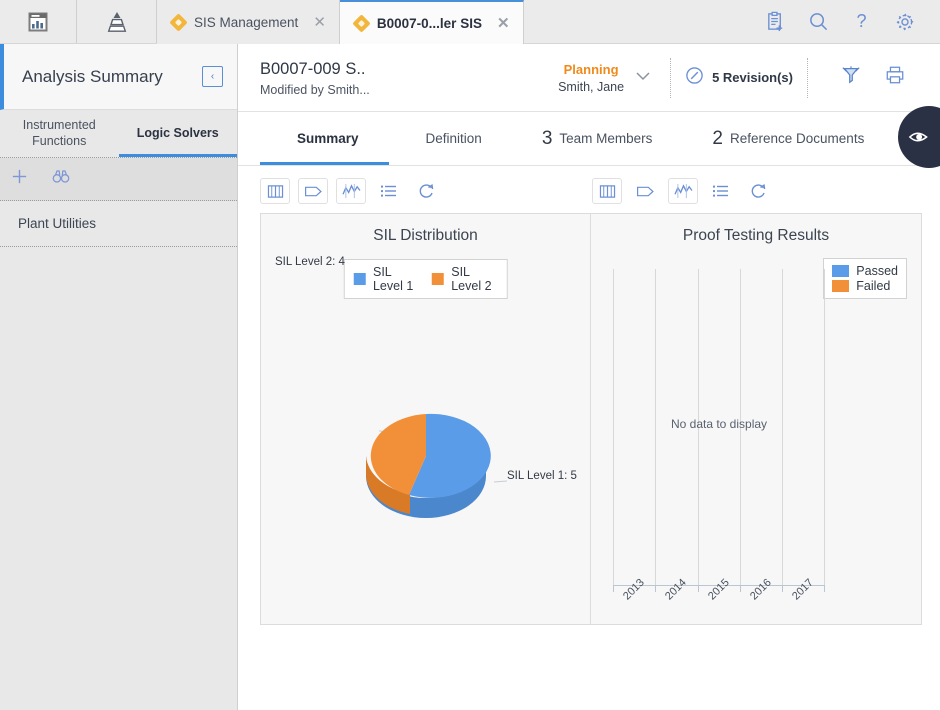  What do you see at coordinates (92, 76) in the screenshot?
I see `page-title: Analysis Summary` at bounding box center [92, 76].